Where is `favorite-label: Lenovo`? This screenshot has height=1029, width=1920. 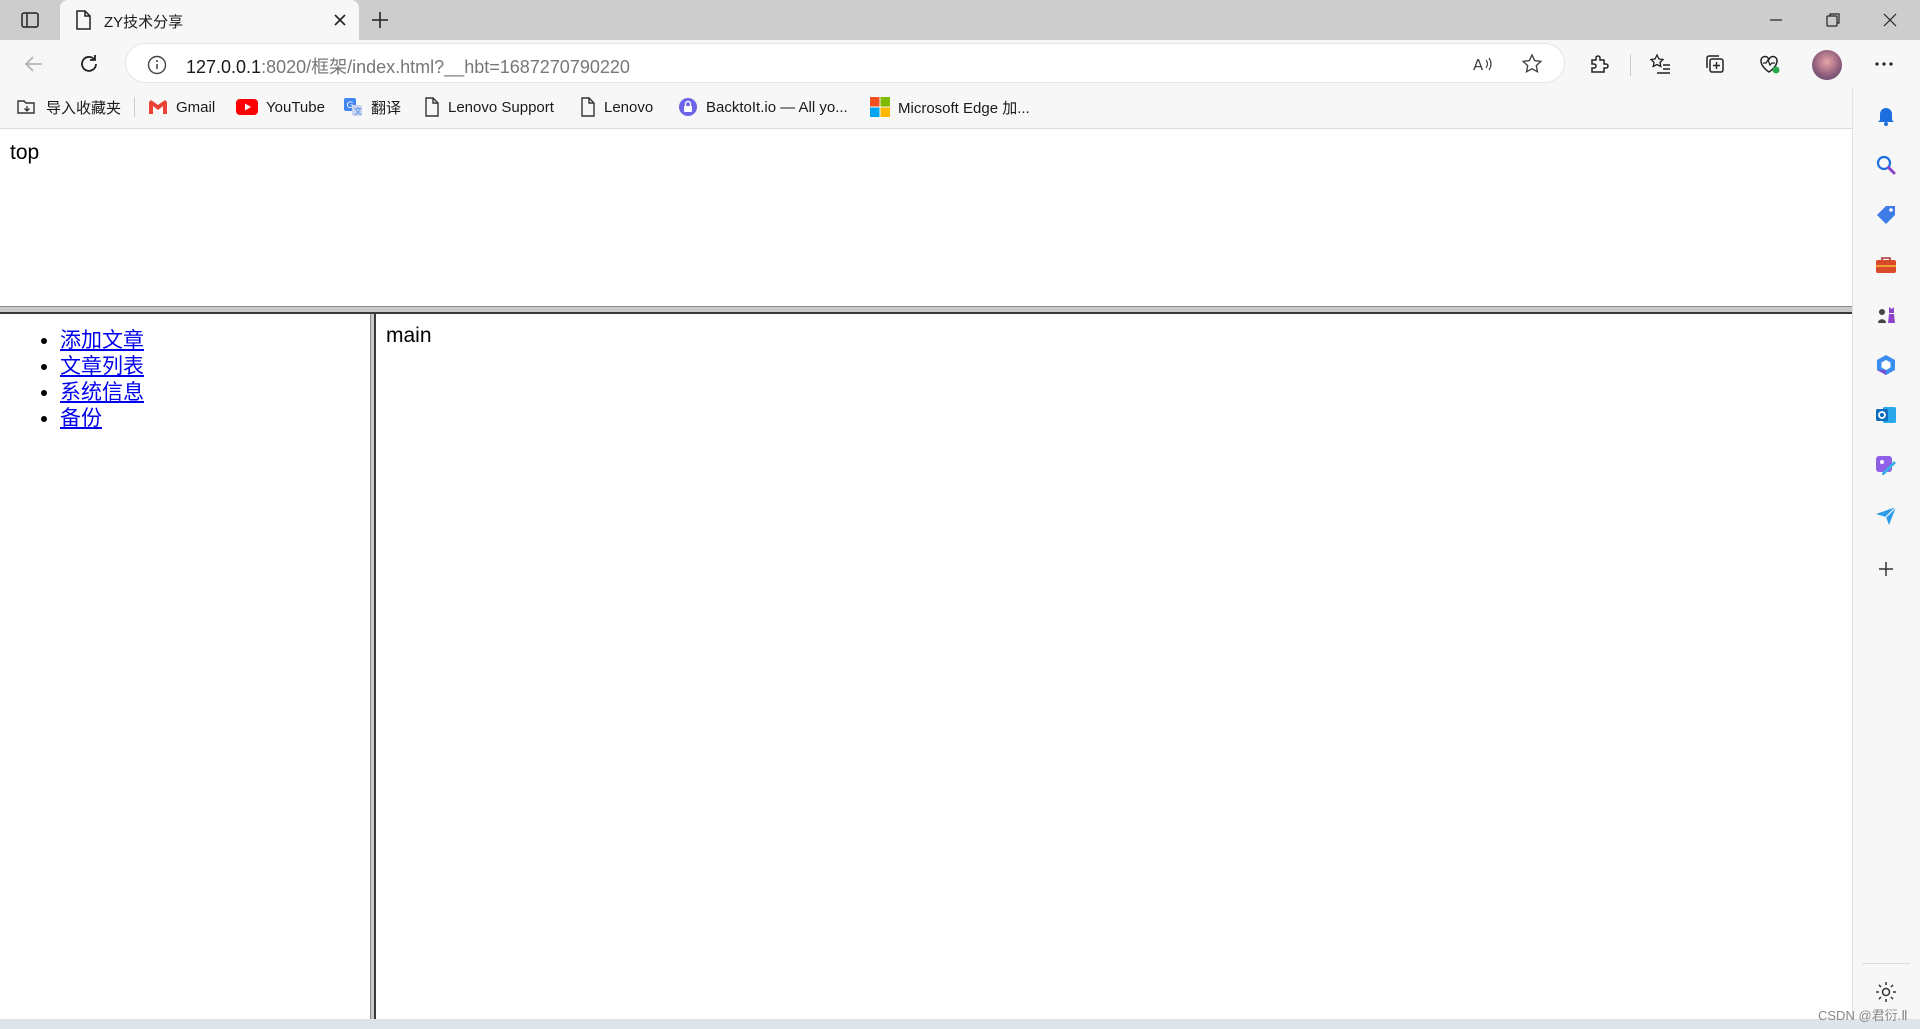
favorite-label: Lenovo is located at coordinates (629, 107).